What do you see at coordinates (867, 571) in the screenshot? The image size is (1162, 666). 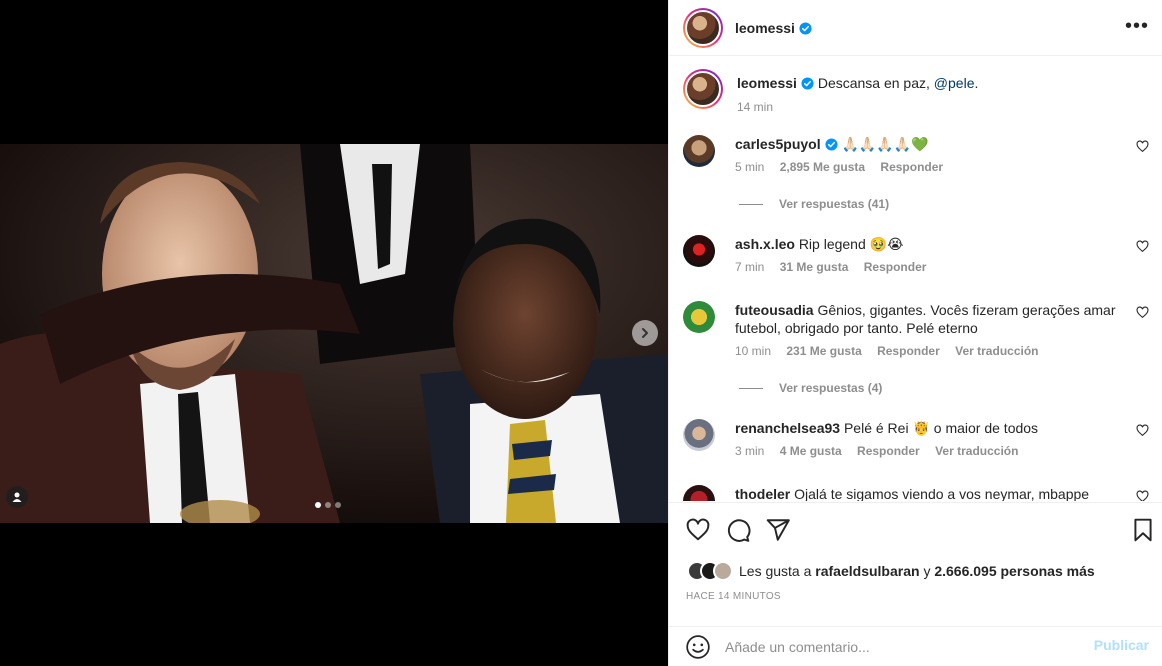 I see `liker-username: rafaeldsulbaran` at bounding box center [867, 571].